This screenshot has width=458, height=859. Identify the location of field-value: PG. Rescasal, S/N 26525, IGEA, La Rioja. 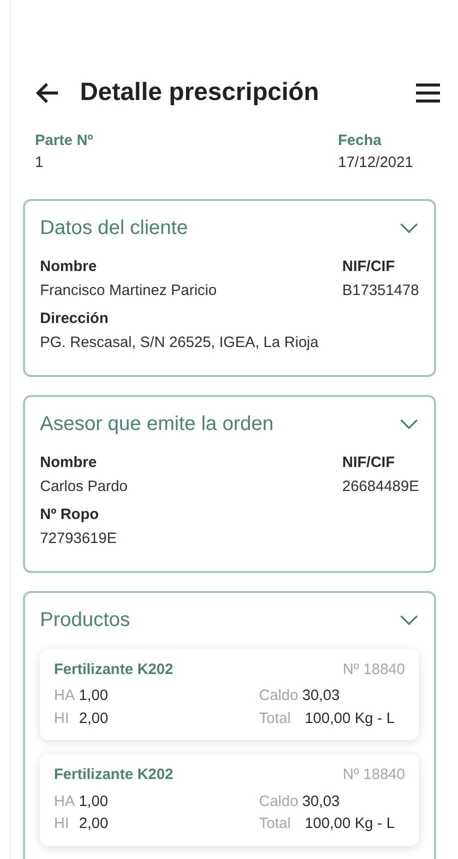
(180, 342).